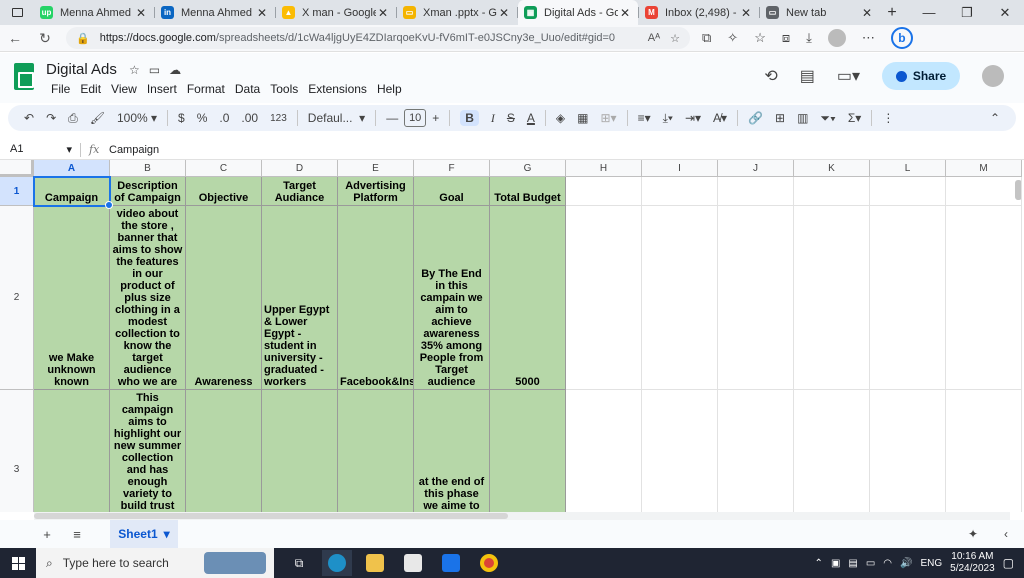  What do you see at coordinates (29, 118) in the screenshot?
I see `undo-icon: ↶` at bounding box center [29, 118].